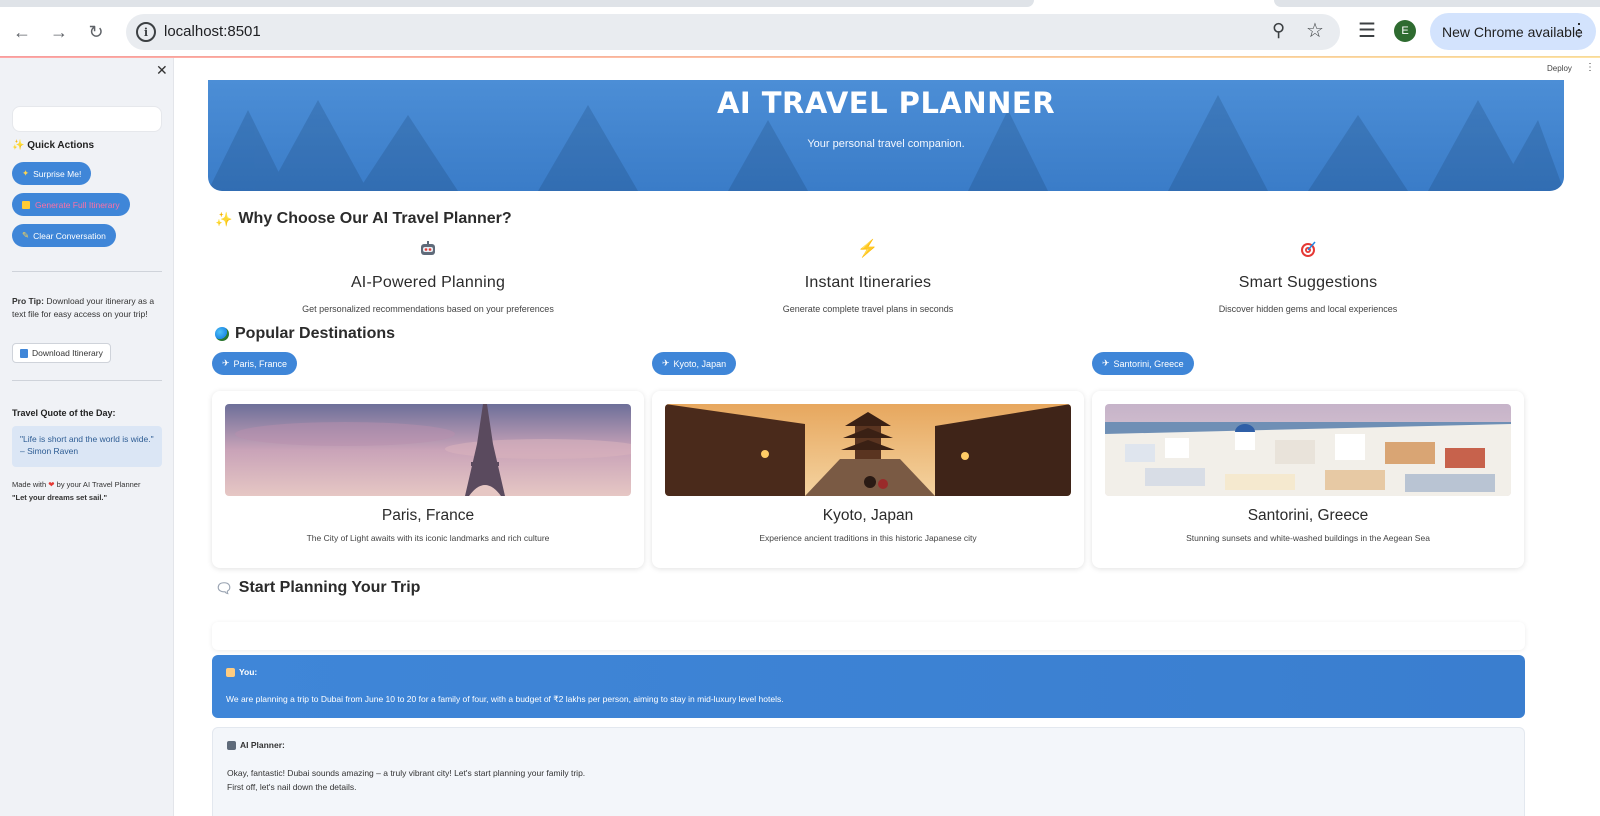 This screenshot has height=816, width=1600. Describe the element at coordinates (694, 363) in the screenshot. I see `destination-button-kyoto: ✈ Kyoto, Japan` at that location.